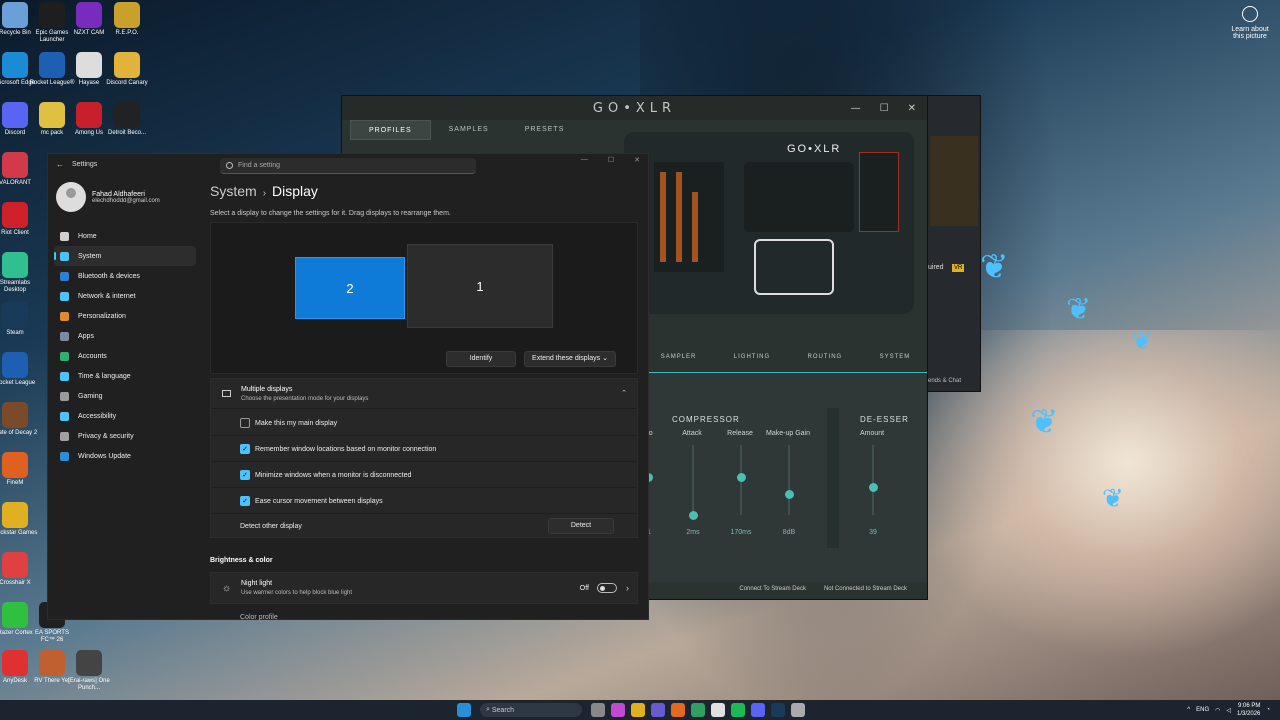 This screenshot has width=1280, height=720. I want to click on discord-icon, so click(758, 710).